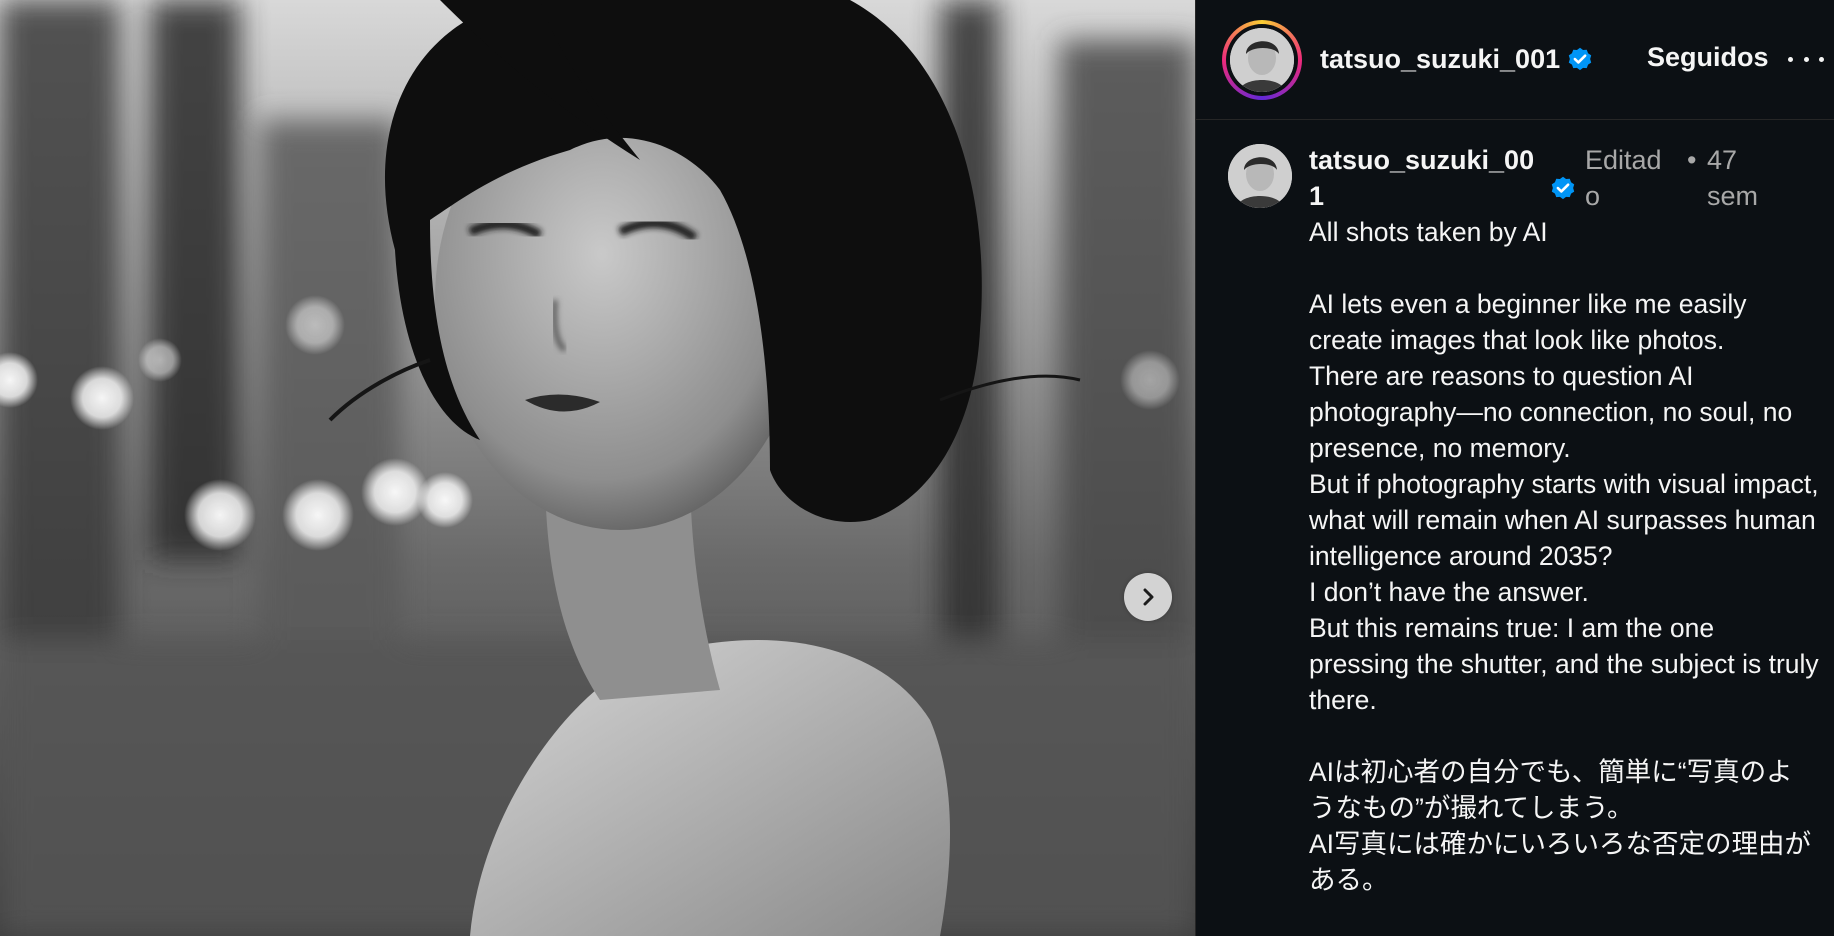 The width and height of the screenshot is (1834, 936). What do you see at coordinates (1260, 176) in the screenshot?
I see `caption-avatar` at bounding box center [1260, 176].